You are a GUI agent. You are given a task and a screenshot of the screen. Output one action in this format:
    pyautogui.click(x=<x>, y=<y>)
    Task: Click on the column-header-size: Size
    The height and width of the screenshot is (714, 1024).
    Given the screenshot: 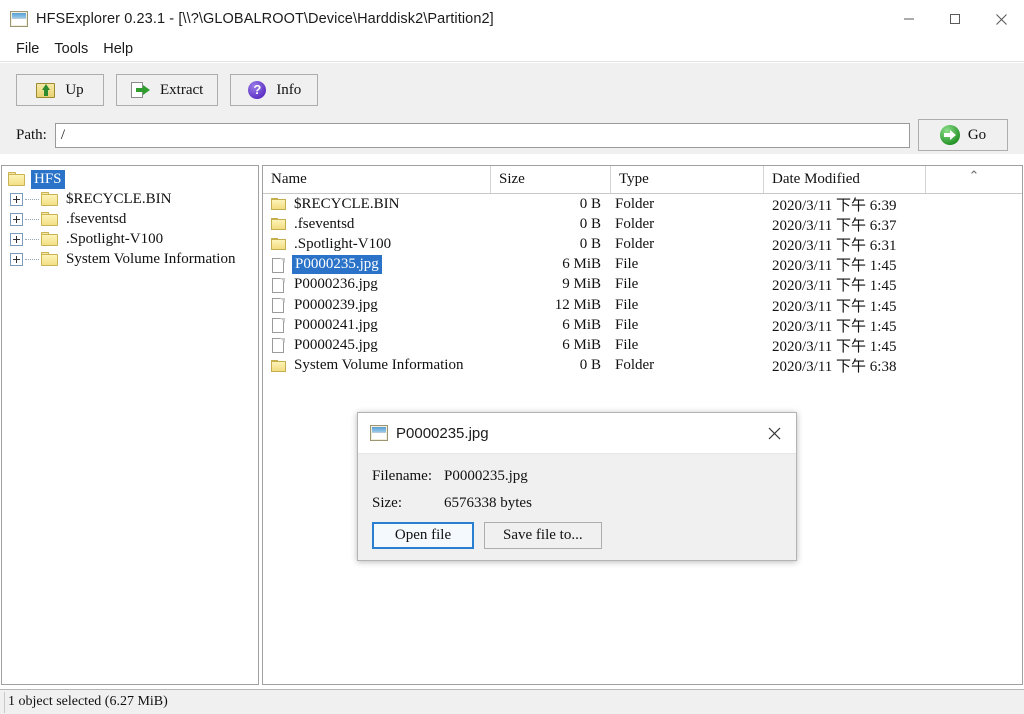 What is the action you would take?
    pyautogui.click(x=551, y=179)
    